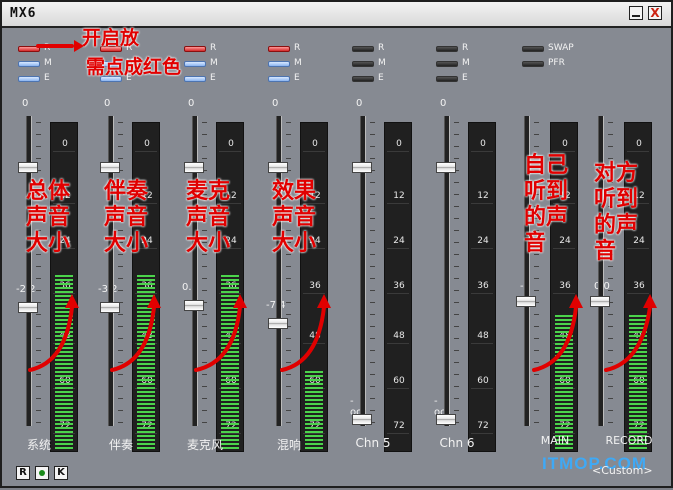  I want to click on arrow-record, so click(628, 338).